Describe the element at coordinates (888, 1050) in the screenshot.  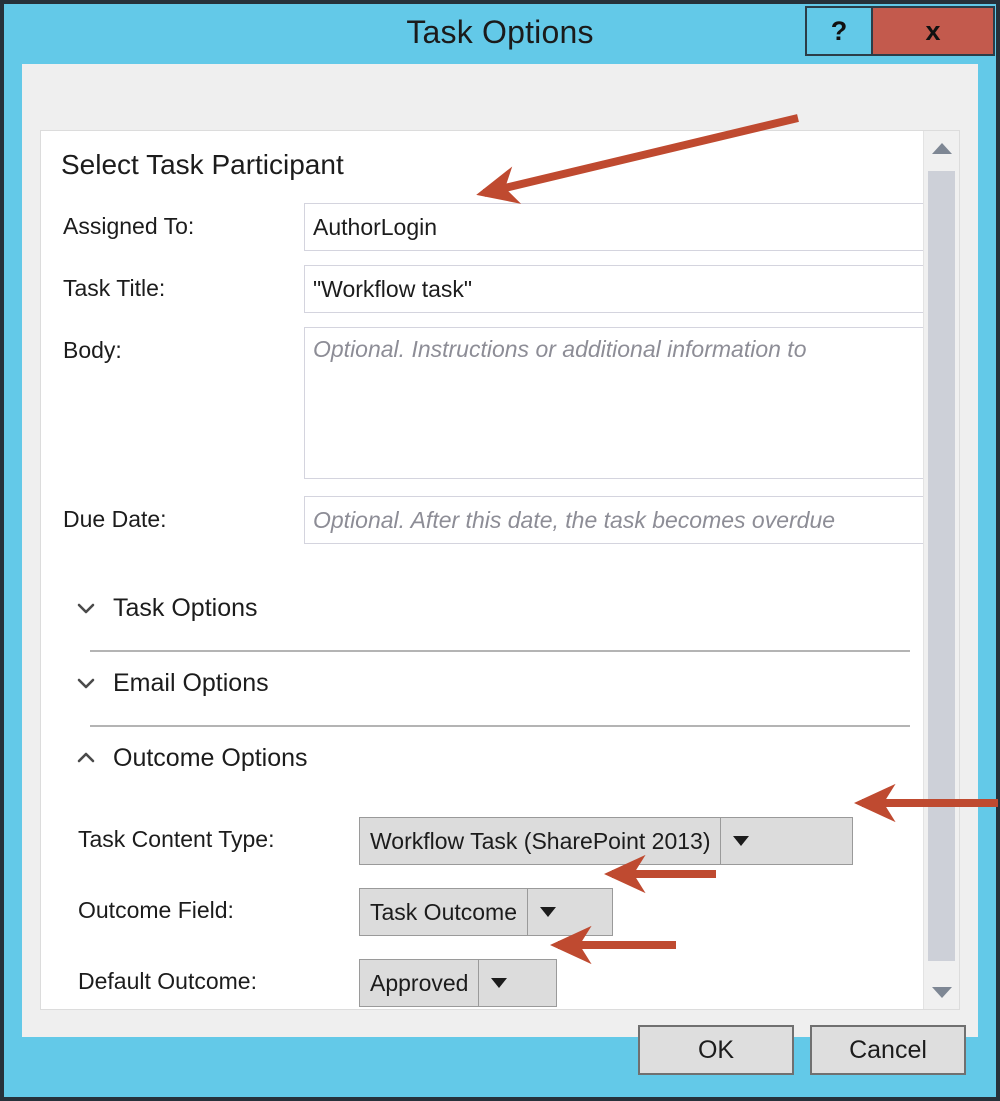
I see `cancel-button: Cancel` at that location.